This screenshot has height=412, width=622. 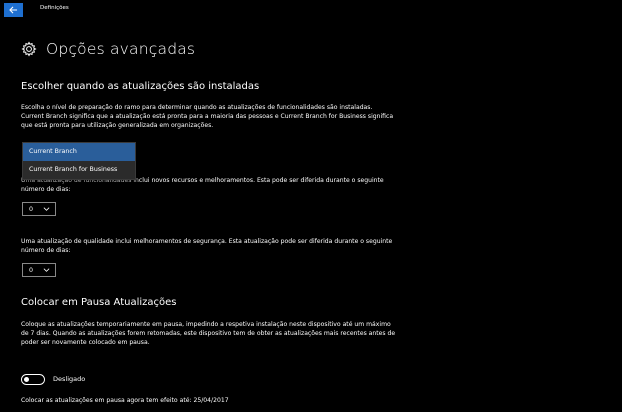 What do you see at coordinates (121, 49) in the screenshot?
I see `page-title: Opções avançadas` at bounding box center [121, 49].